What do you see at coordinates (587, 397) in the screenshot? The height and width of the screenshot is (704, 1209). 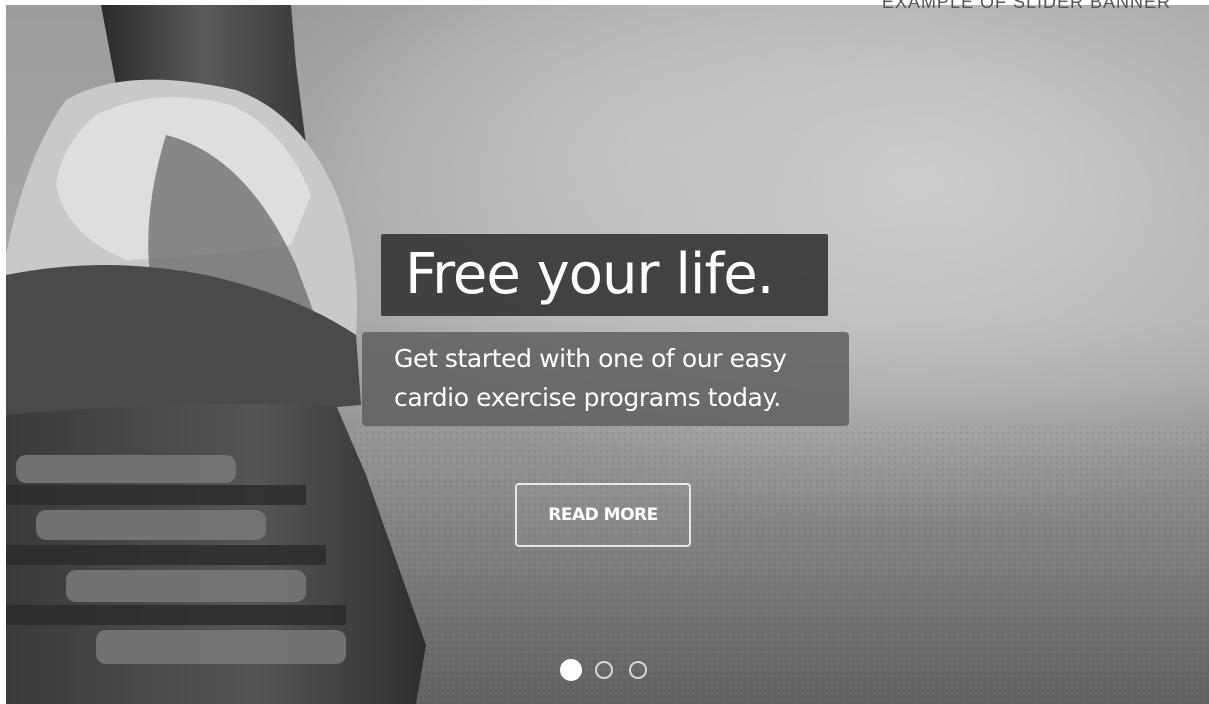 I see `slide-subtitle-line-2: cardio exercise programs today.` at bounding box center [587, 397].